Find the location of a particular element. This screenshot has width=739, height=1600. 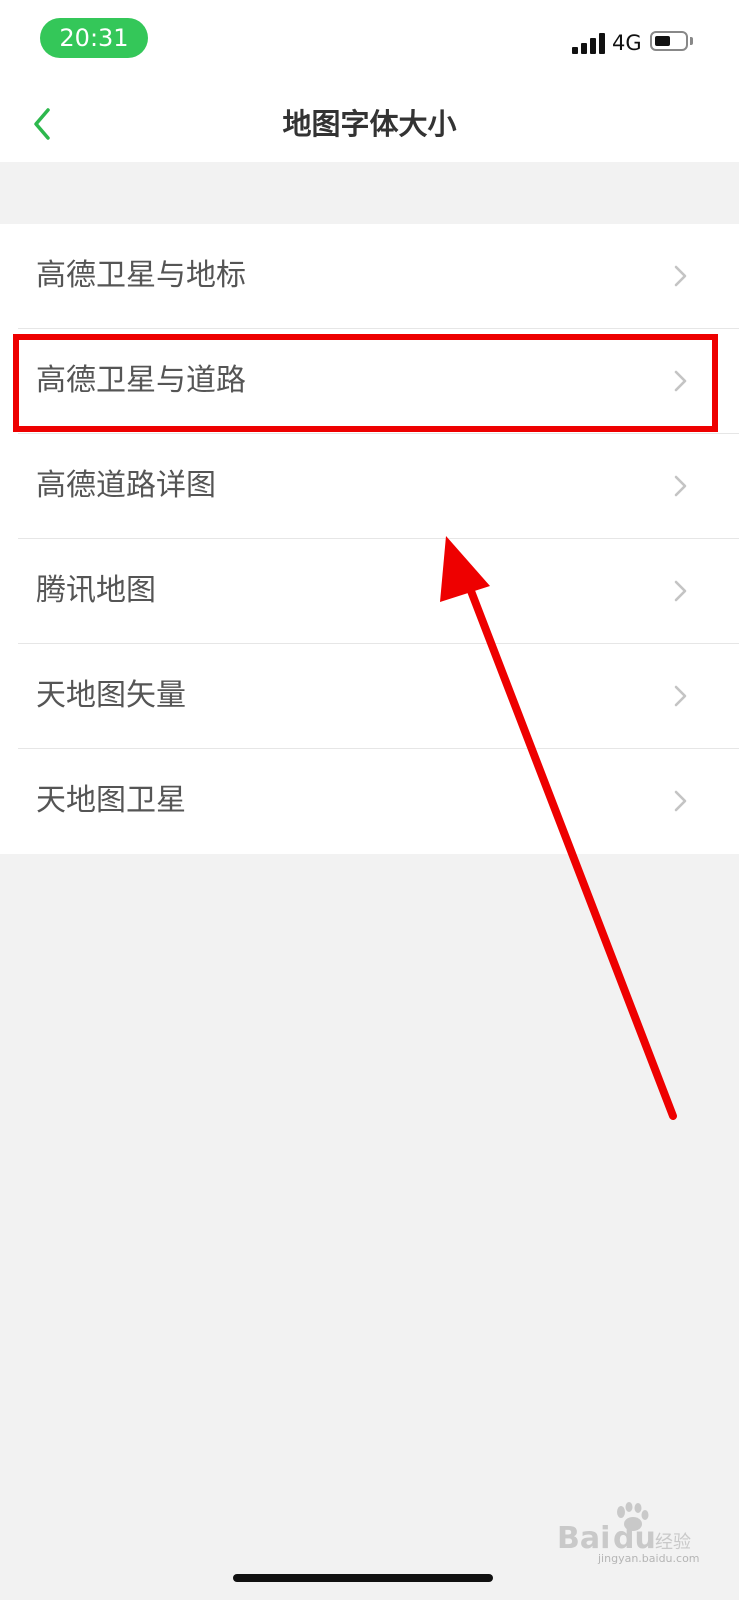

baidu-jingyan-watermark: Bai du 经验 is located at coordinates (624, 1529).